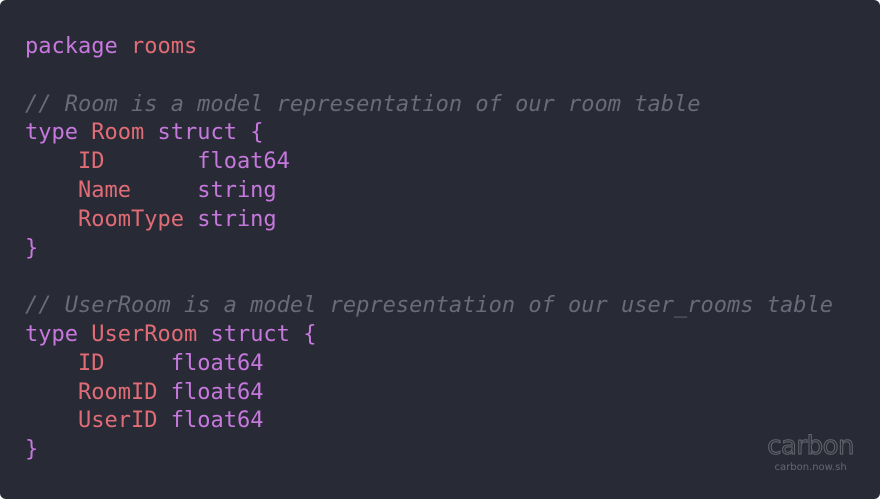  Describe the element at coordinates (117, 392) in the screenshot. I see `field-name: RoomID` at that location.